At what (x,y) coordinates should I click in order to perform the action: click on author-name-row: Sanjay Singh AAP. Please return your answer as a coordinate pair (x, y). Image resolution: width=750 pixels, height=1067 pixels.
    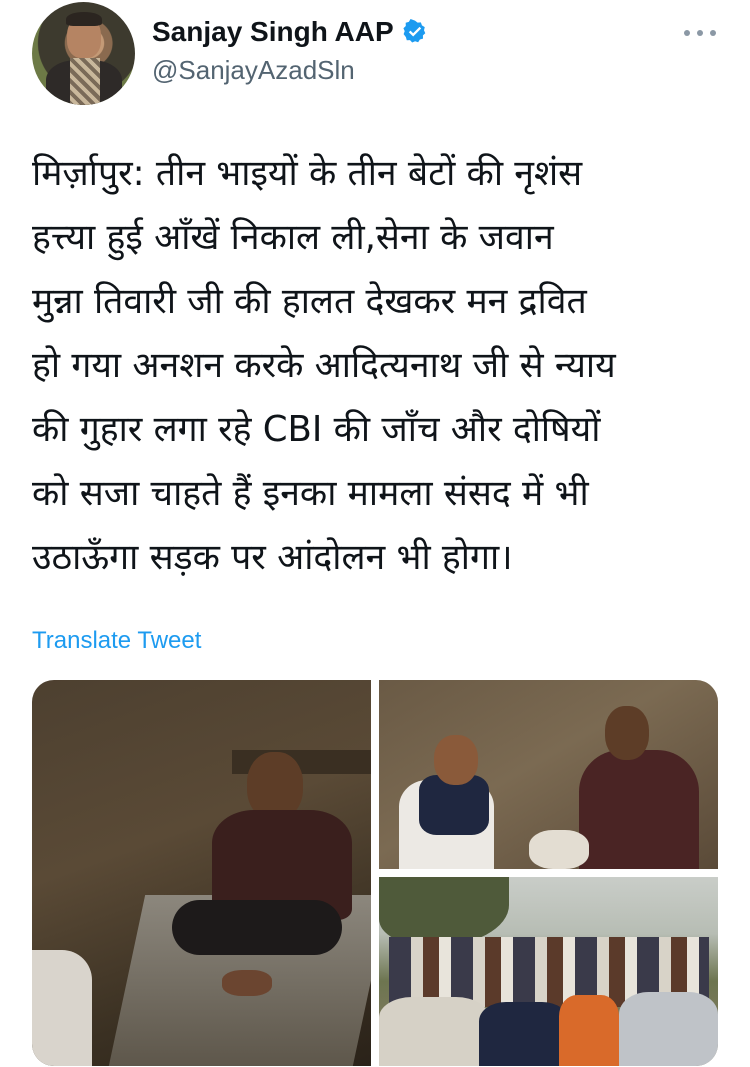
    Looking at the image, I should click on (290, 32).